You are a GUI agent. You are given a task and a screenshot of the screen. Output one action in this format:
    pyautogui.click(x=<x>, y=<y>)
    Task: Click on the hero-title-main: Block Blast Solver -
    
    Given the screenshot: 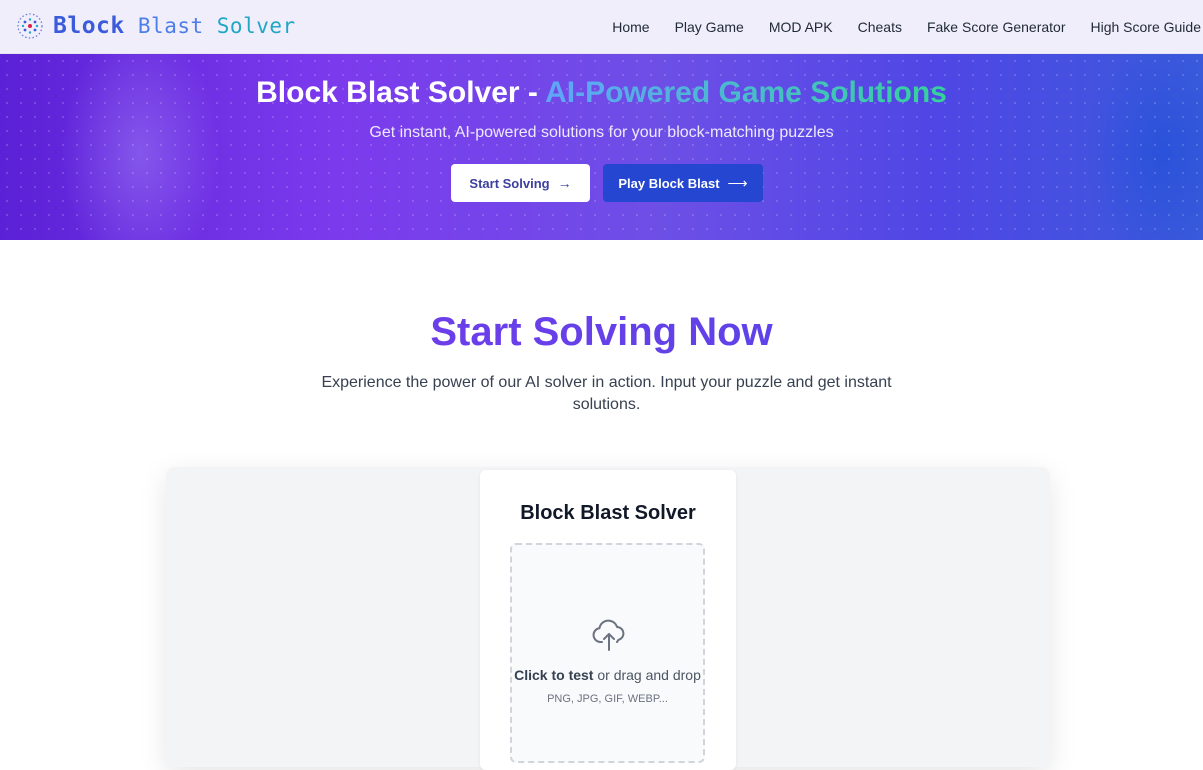 What is the action you would take?
    pyautogui.click(x=401, y=92)
    